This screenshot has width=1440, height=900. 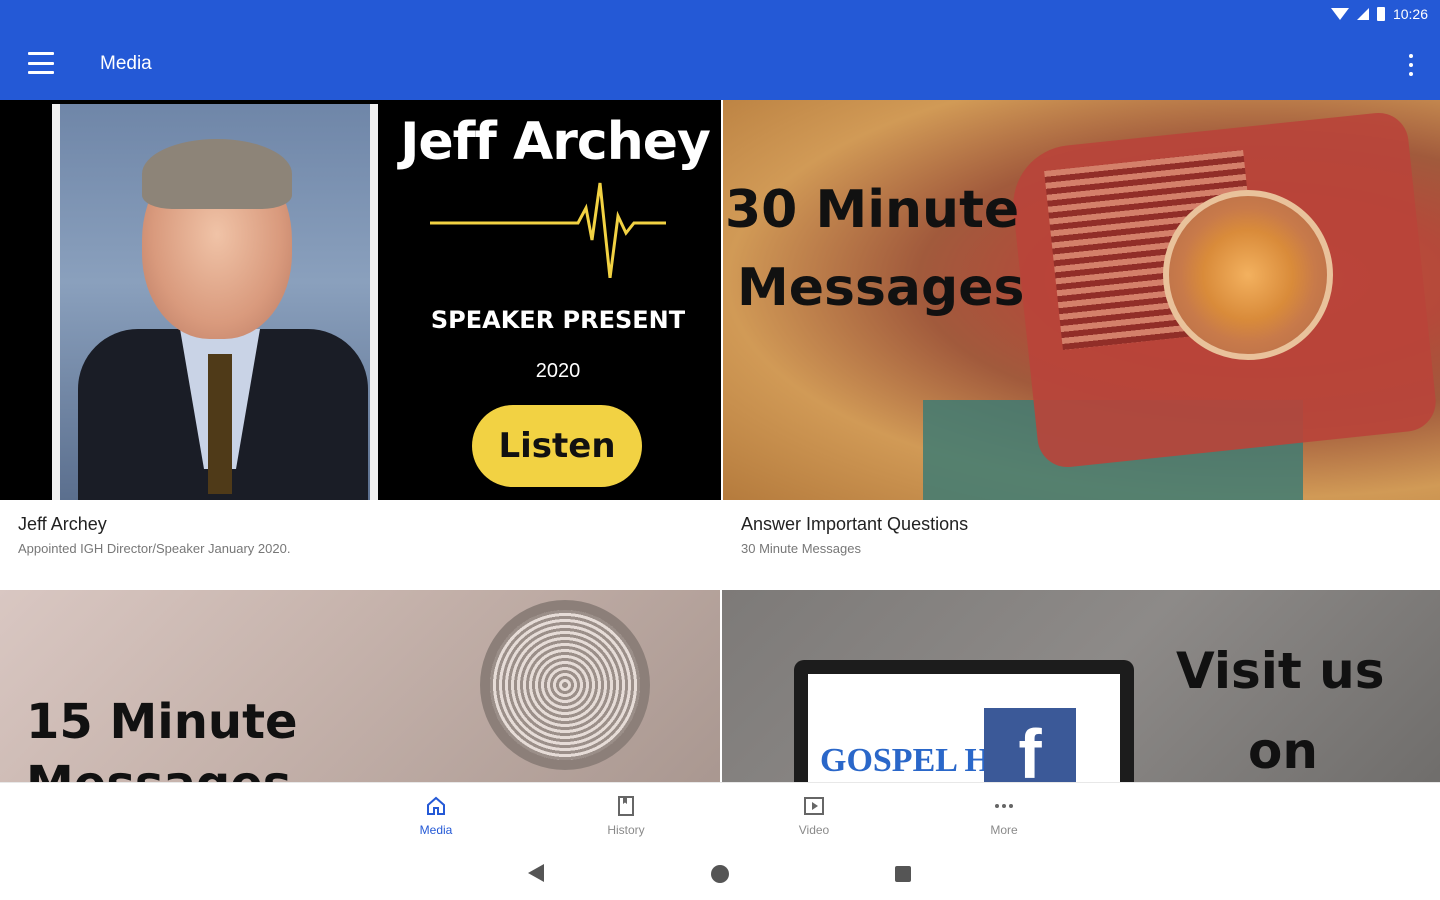 I want to click on battery-icon, so click(x=1380, y=14).